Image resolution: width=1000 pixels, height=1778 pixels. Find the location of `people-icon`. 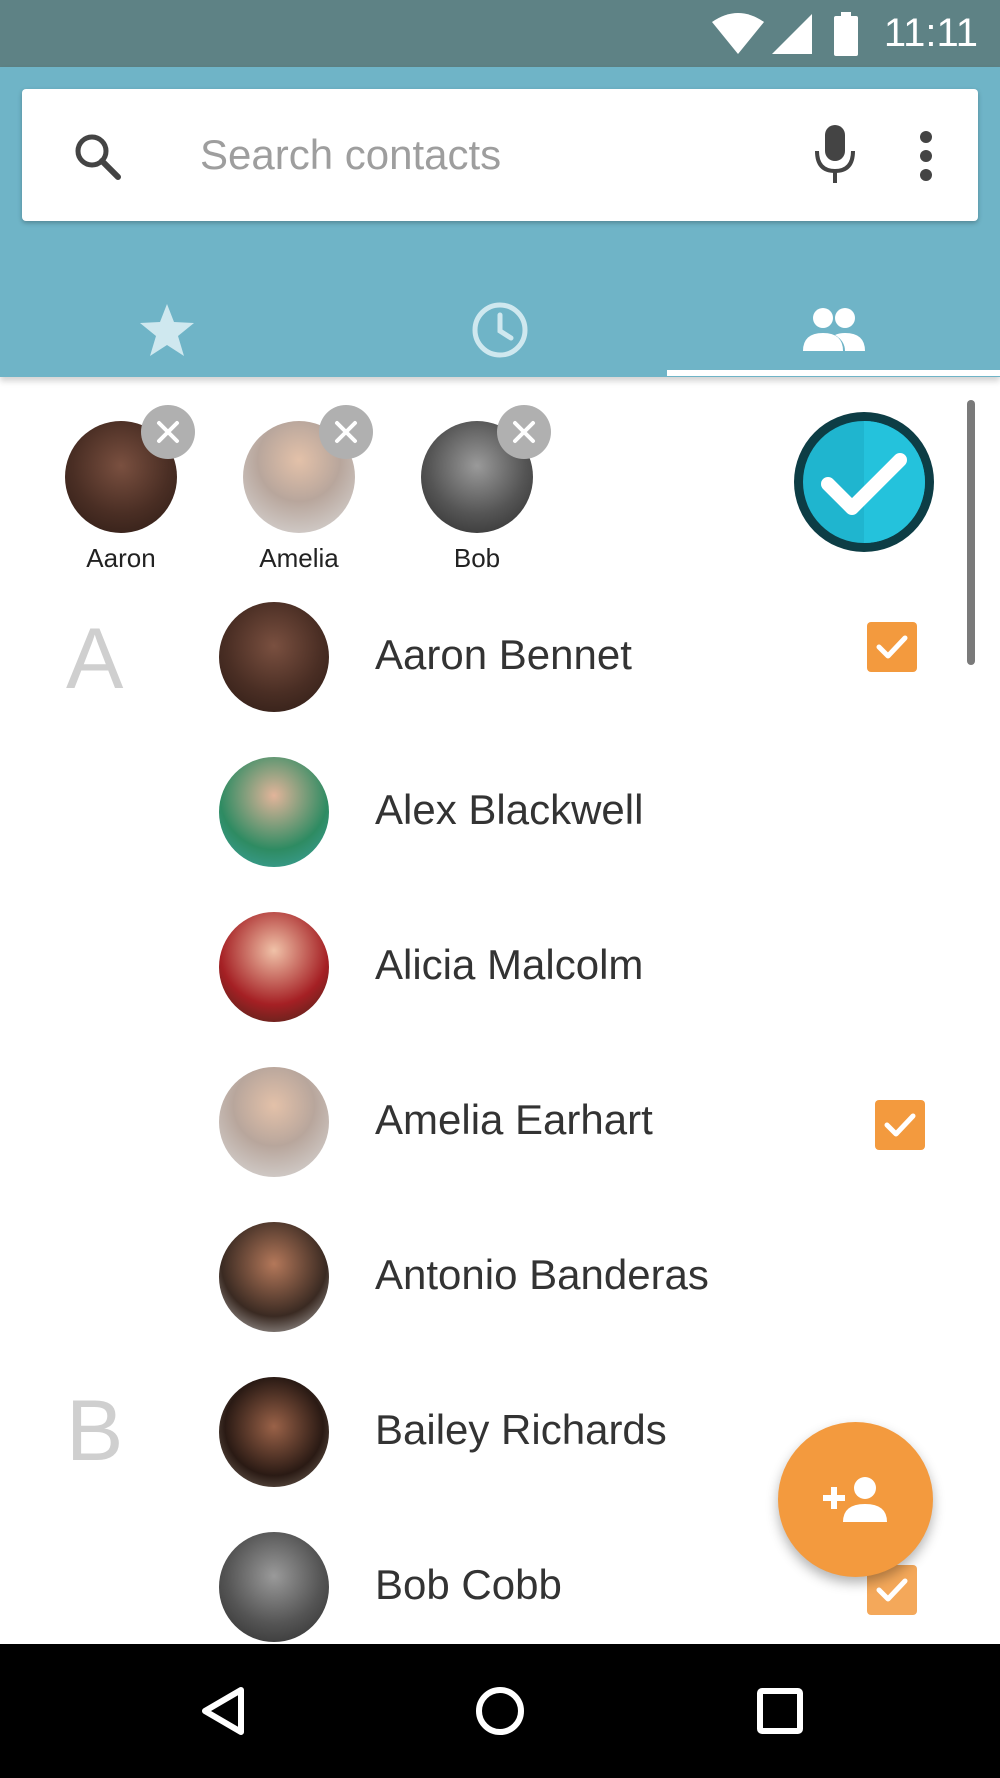

people-icon is located at coordinates (833, 329).